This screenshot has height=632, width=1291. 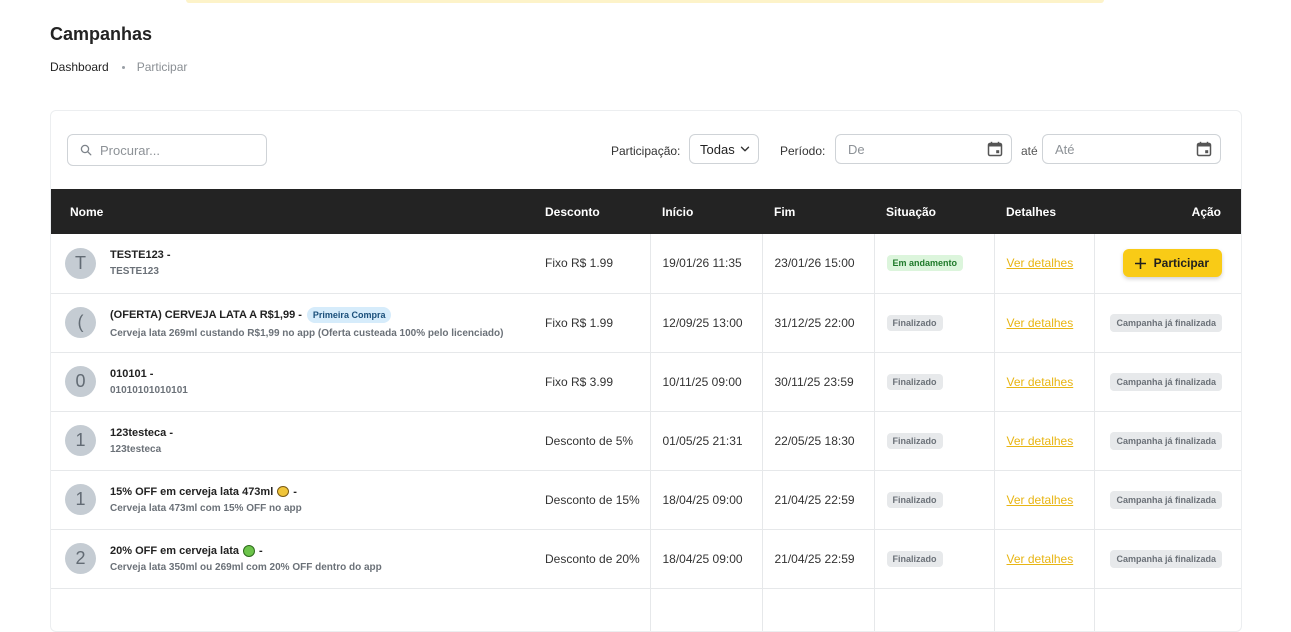 I want to click on chevron-down-icon, so click(x=744, y=149).